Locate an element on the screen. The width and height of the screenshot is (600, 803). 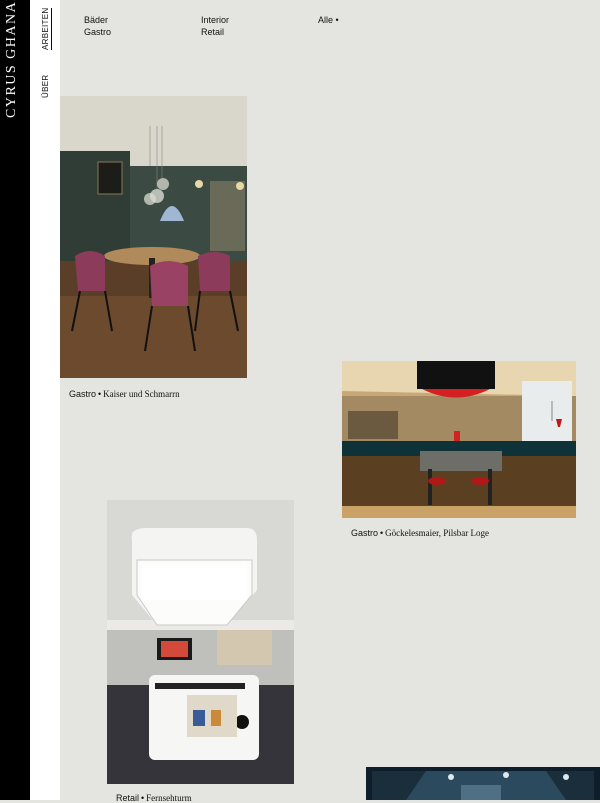
partial-photo is located at coordinates (483, 783).